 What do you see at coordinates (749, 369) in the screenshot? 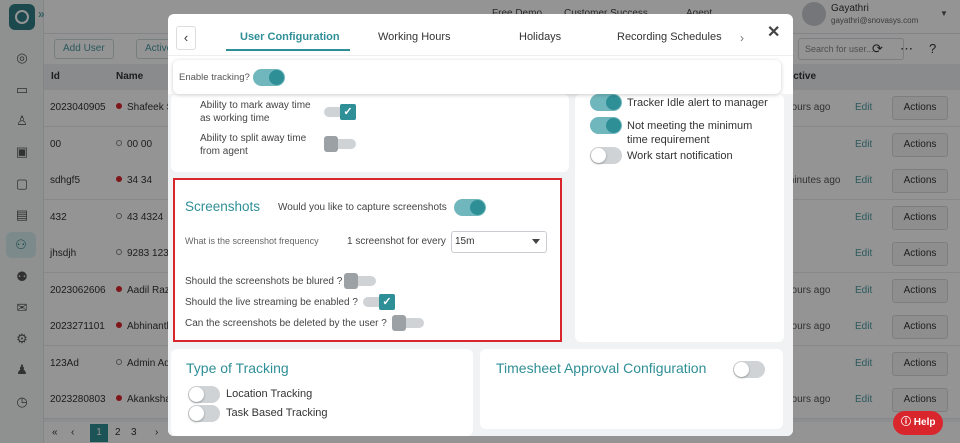
I see `timesheet-approval-toggle` at bounding box center [749, 369].